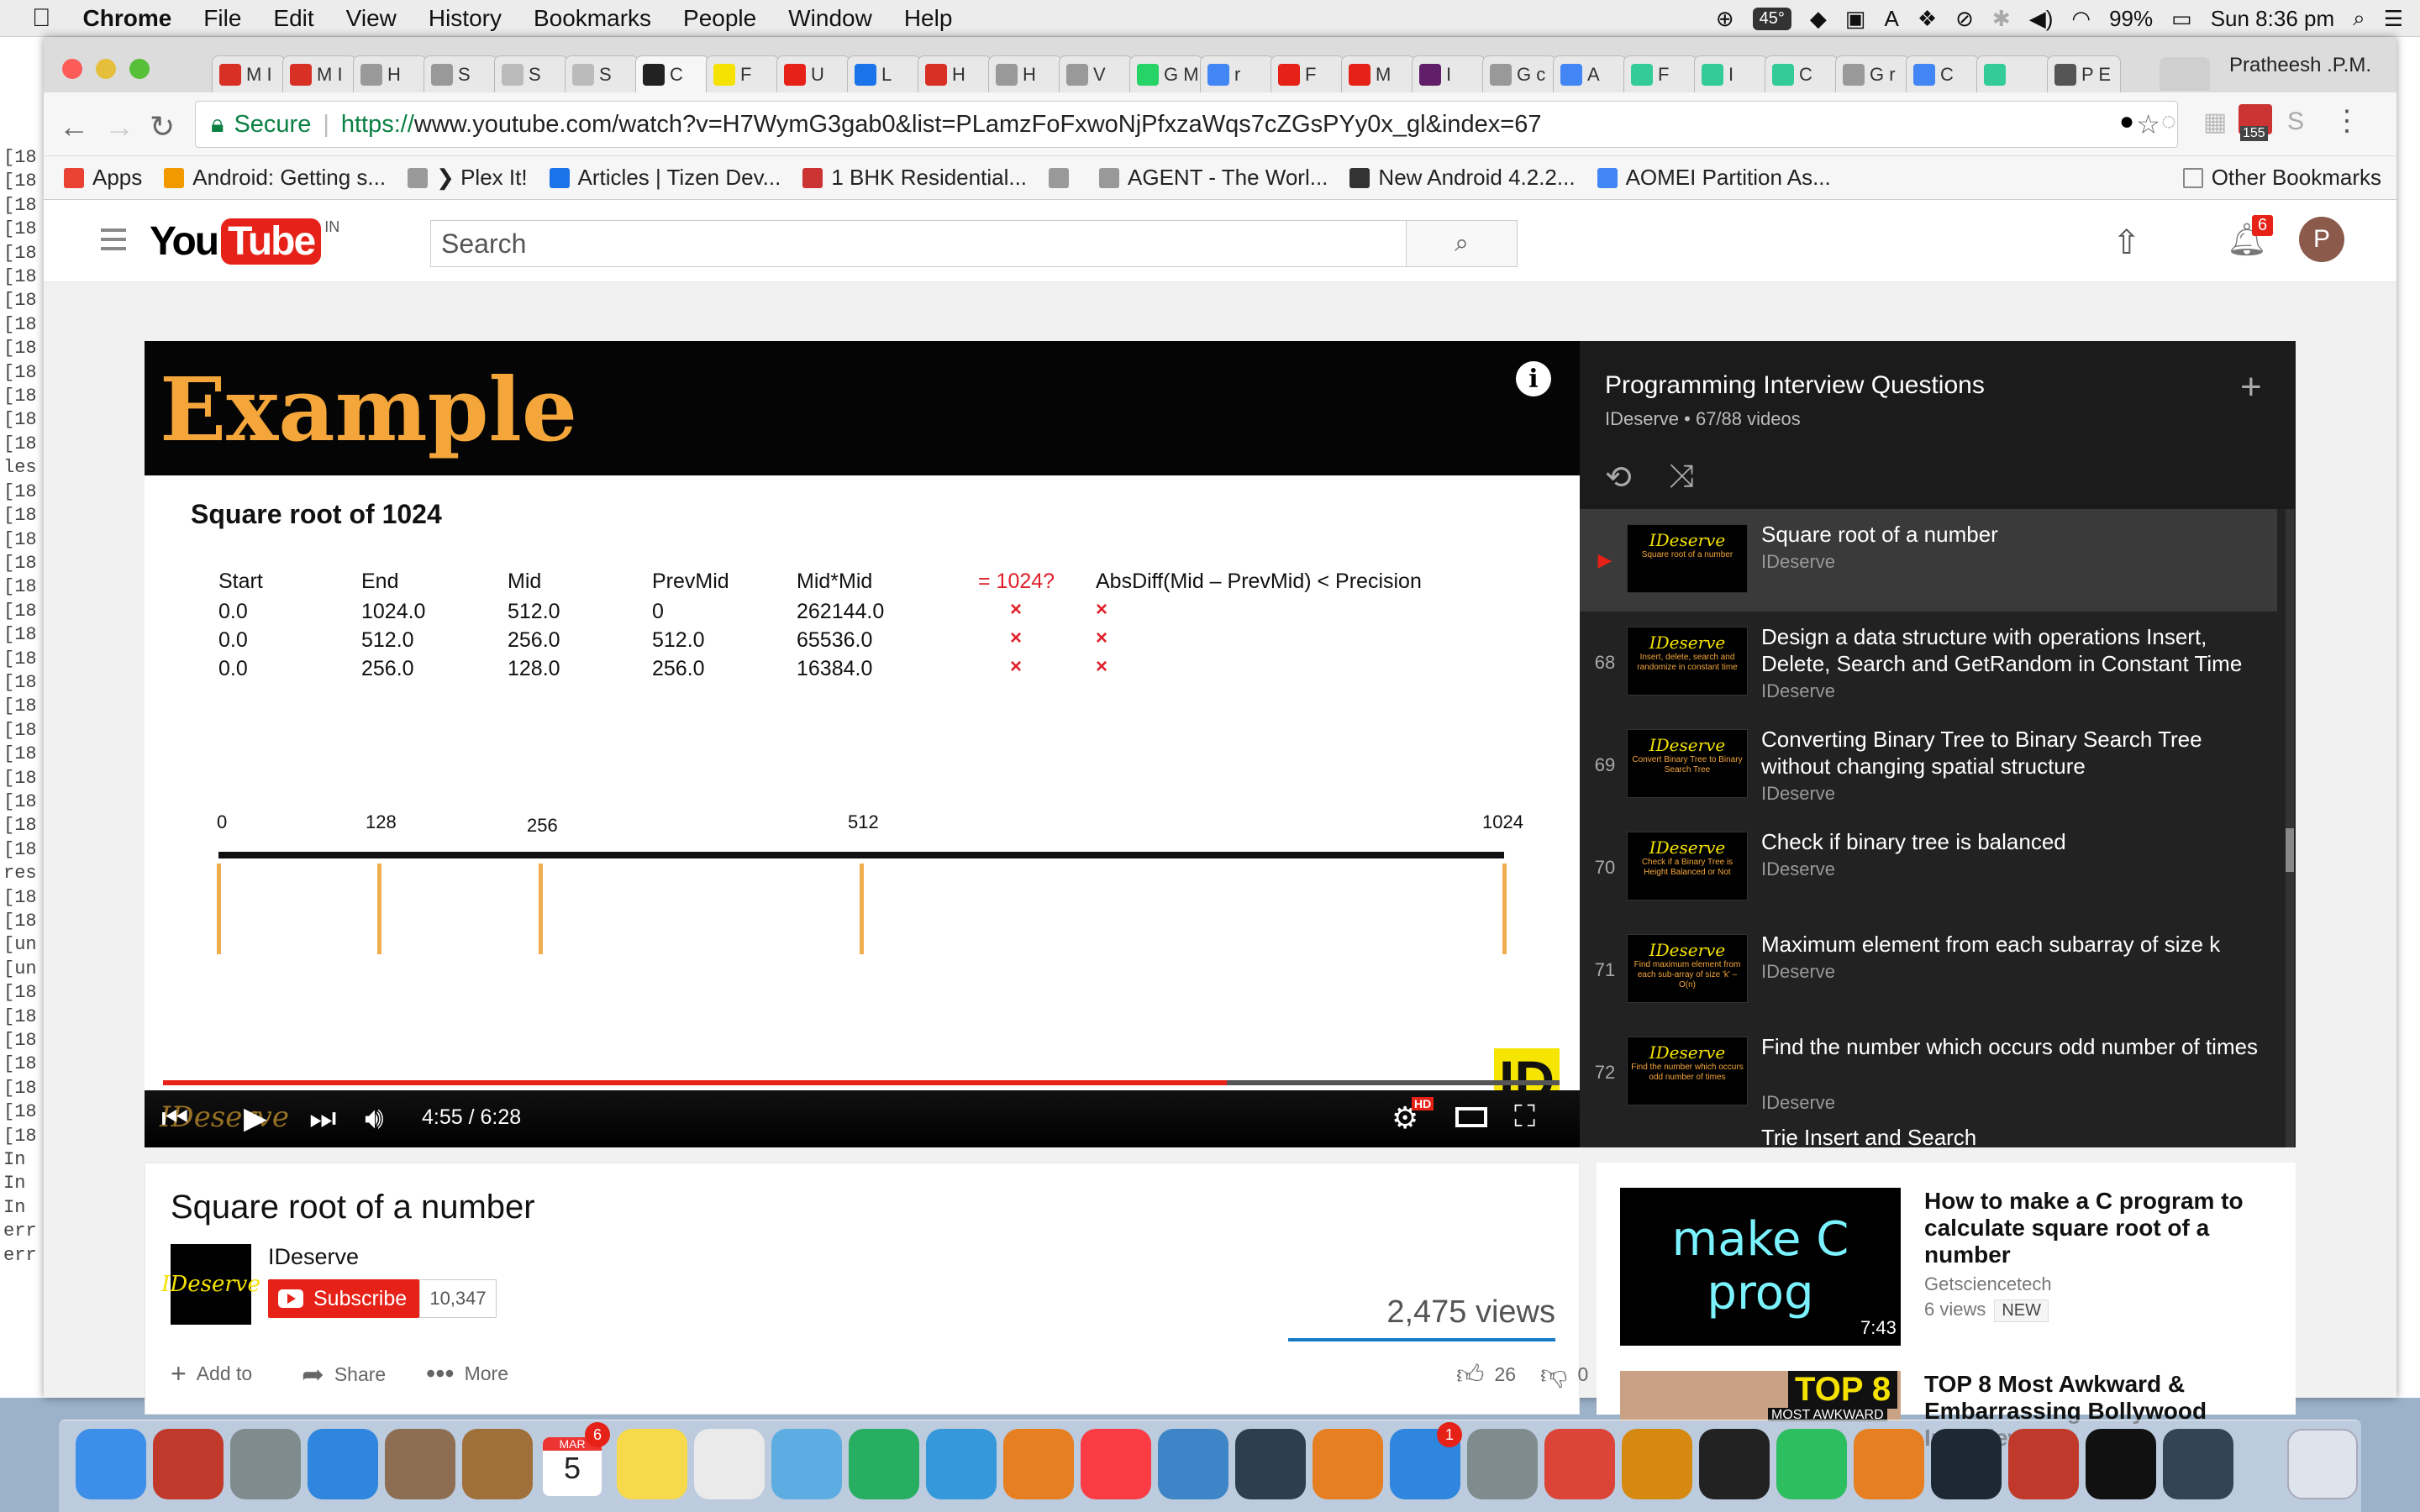 The image size is (2420, 1512). What do you see at coordinates (2359, 18) in the screenshot?
I see `spotlight-icon: ⌕` at bounding box center [2359, 18].